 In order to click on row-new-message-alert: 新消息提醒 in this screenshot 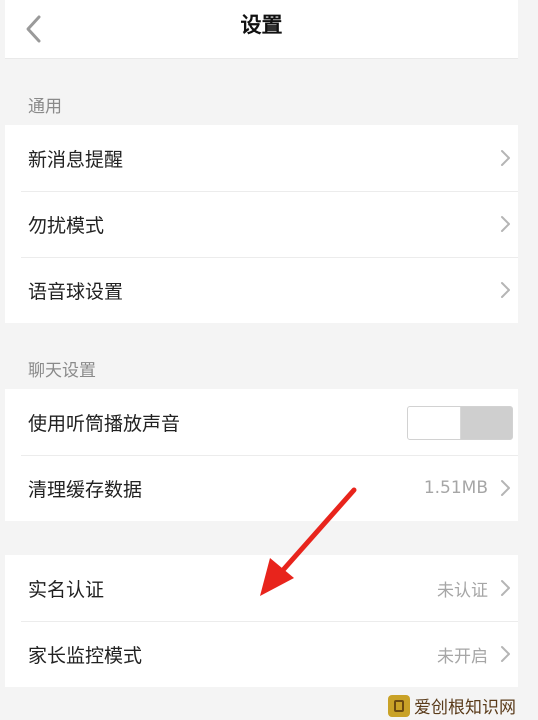, I will do `click(261, 158)`.